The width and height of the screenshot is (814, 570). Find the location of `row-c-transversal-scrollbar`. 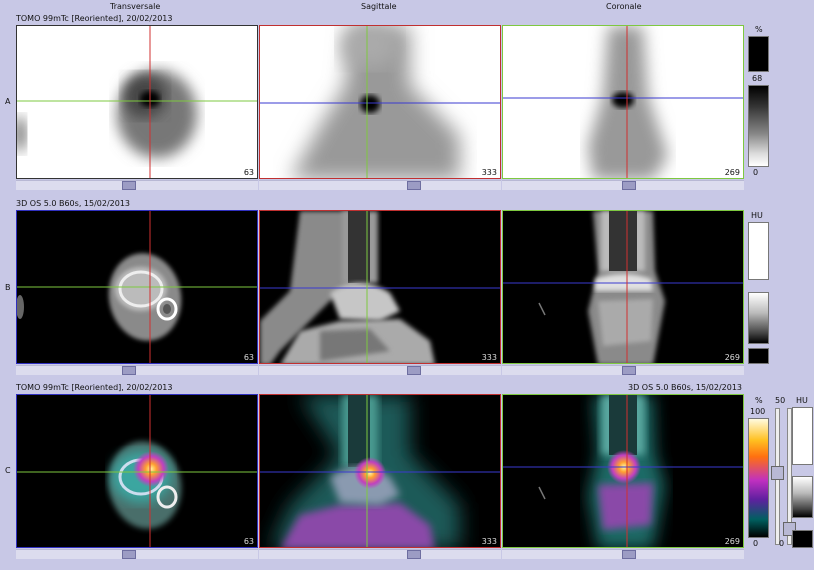

row-c-transversal-scrollbar is located at coordinates (137, 554).